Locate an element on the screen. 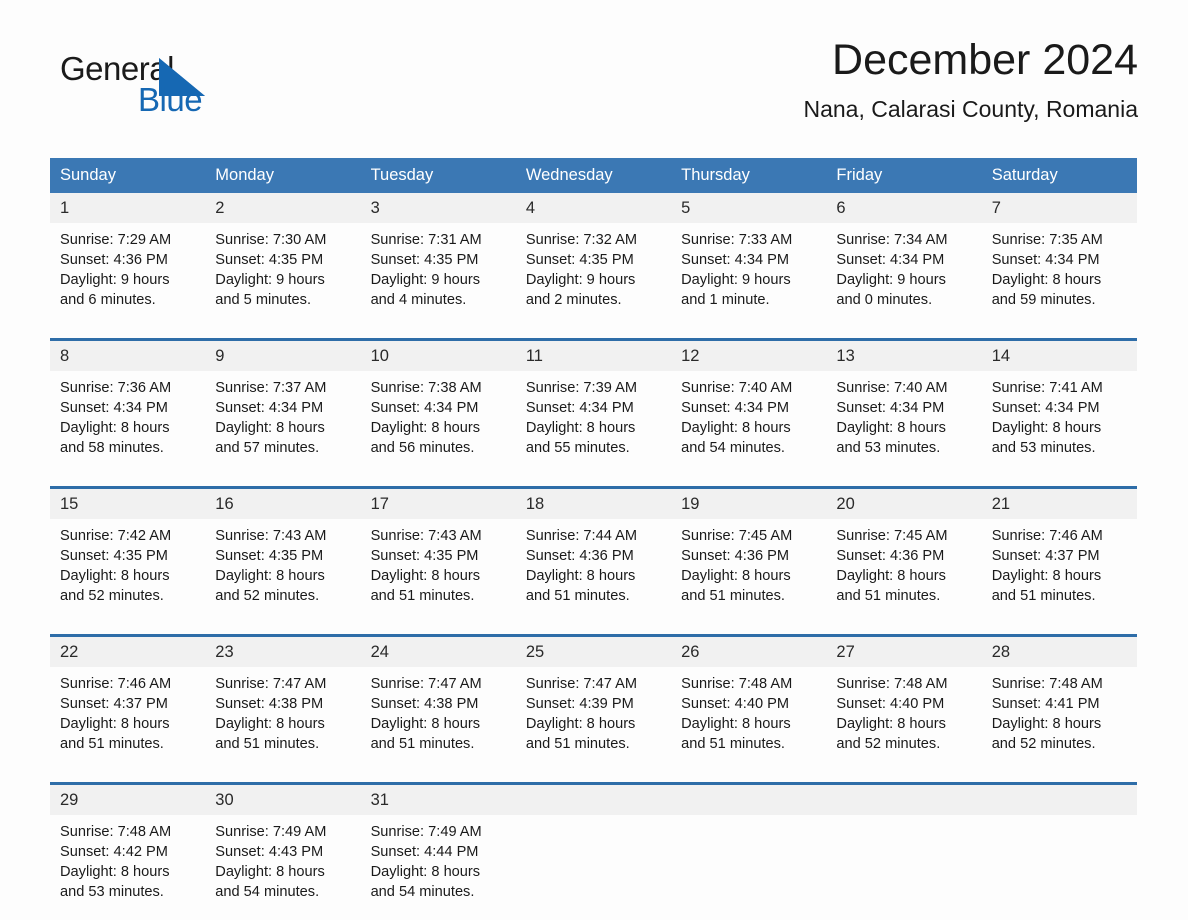 This screenshot has width=1188, height=920. day-number-17: 17 is located at coordinates (438, 504).